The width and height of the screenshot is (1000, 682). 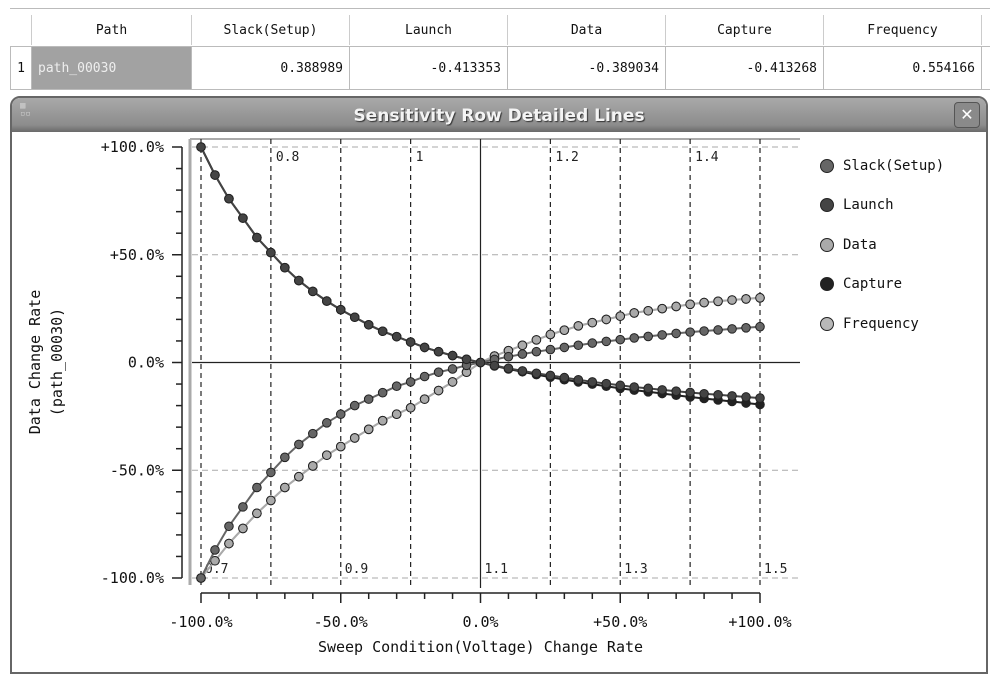 I want to click on legend-item: Frequency, so click(x=882, y=324).